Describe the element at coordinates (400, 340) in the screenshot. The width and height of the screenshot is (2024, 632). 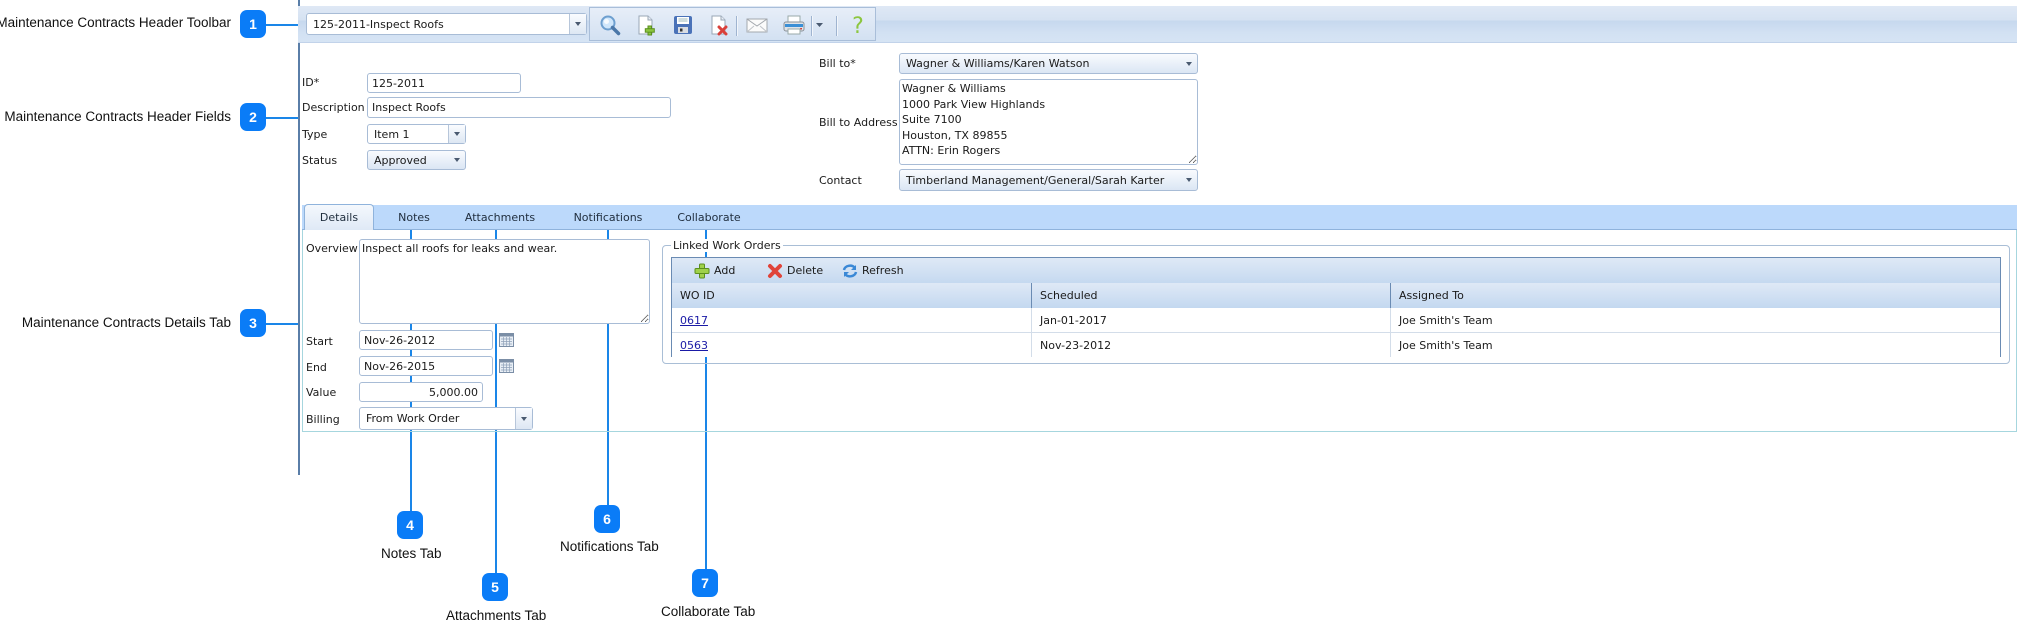
I see `start-date-value: Nov-26-2012` at that location.